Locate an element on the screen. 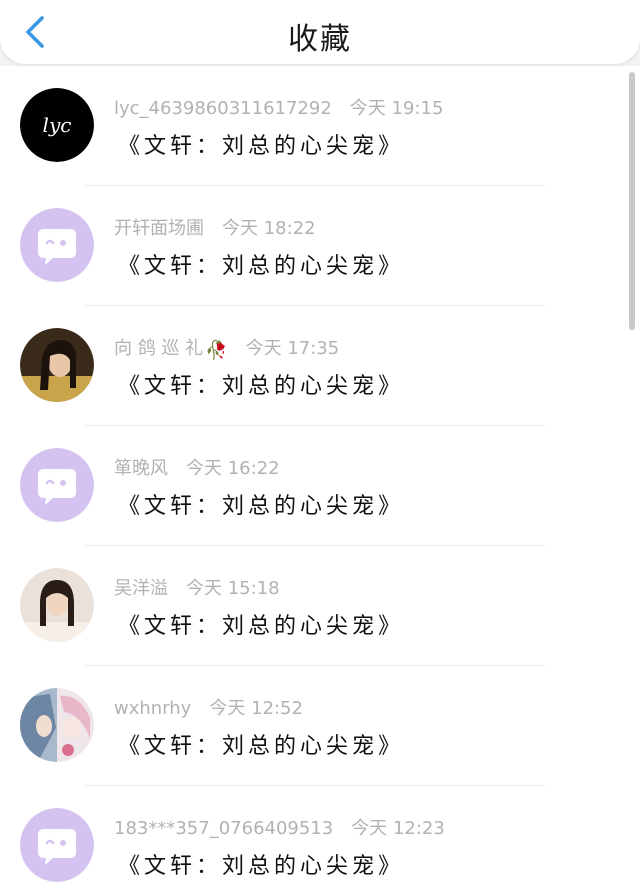 This screenshot has height=892, width=640. user-avatar: lyc is located at coordinates (57, 125).